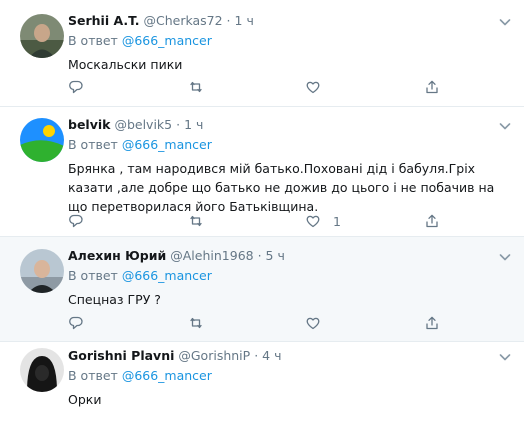  I want to click on user-handle: @GorishniP, so click(214, 355).